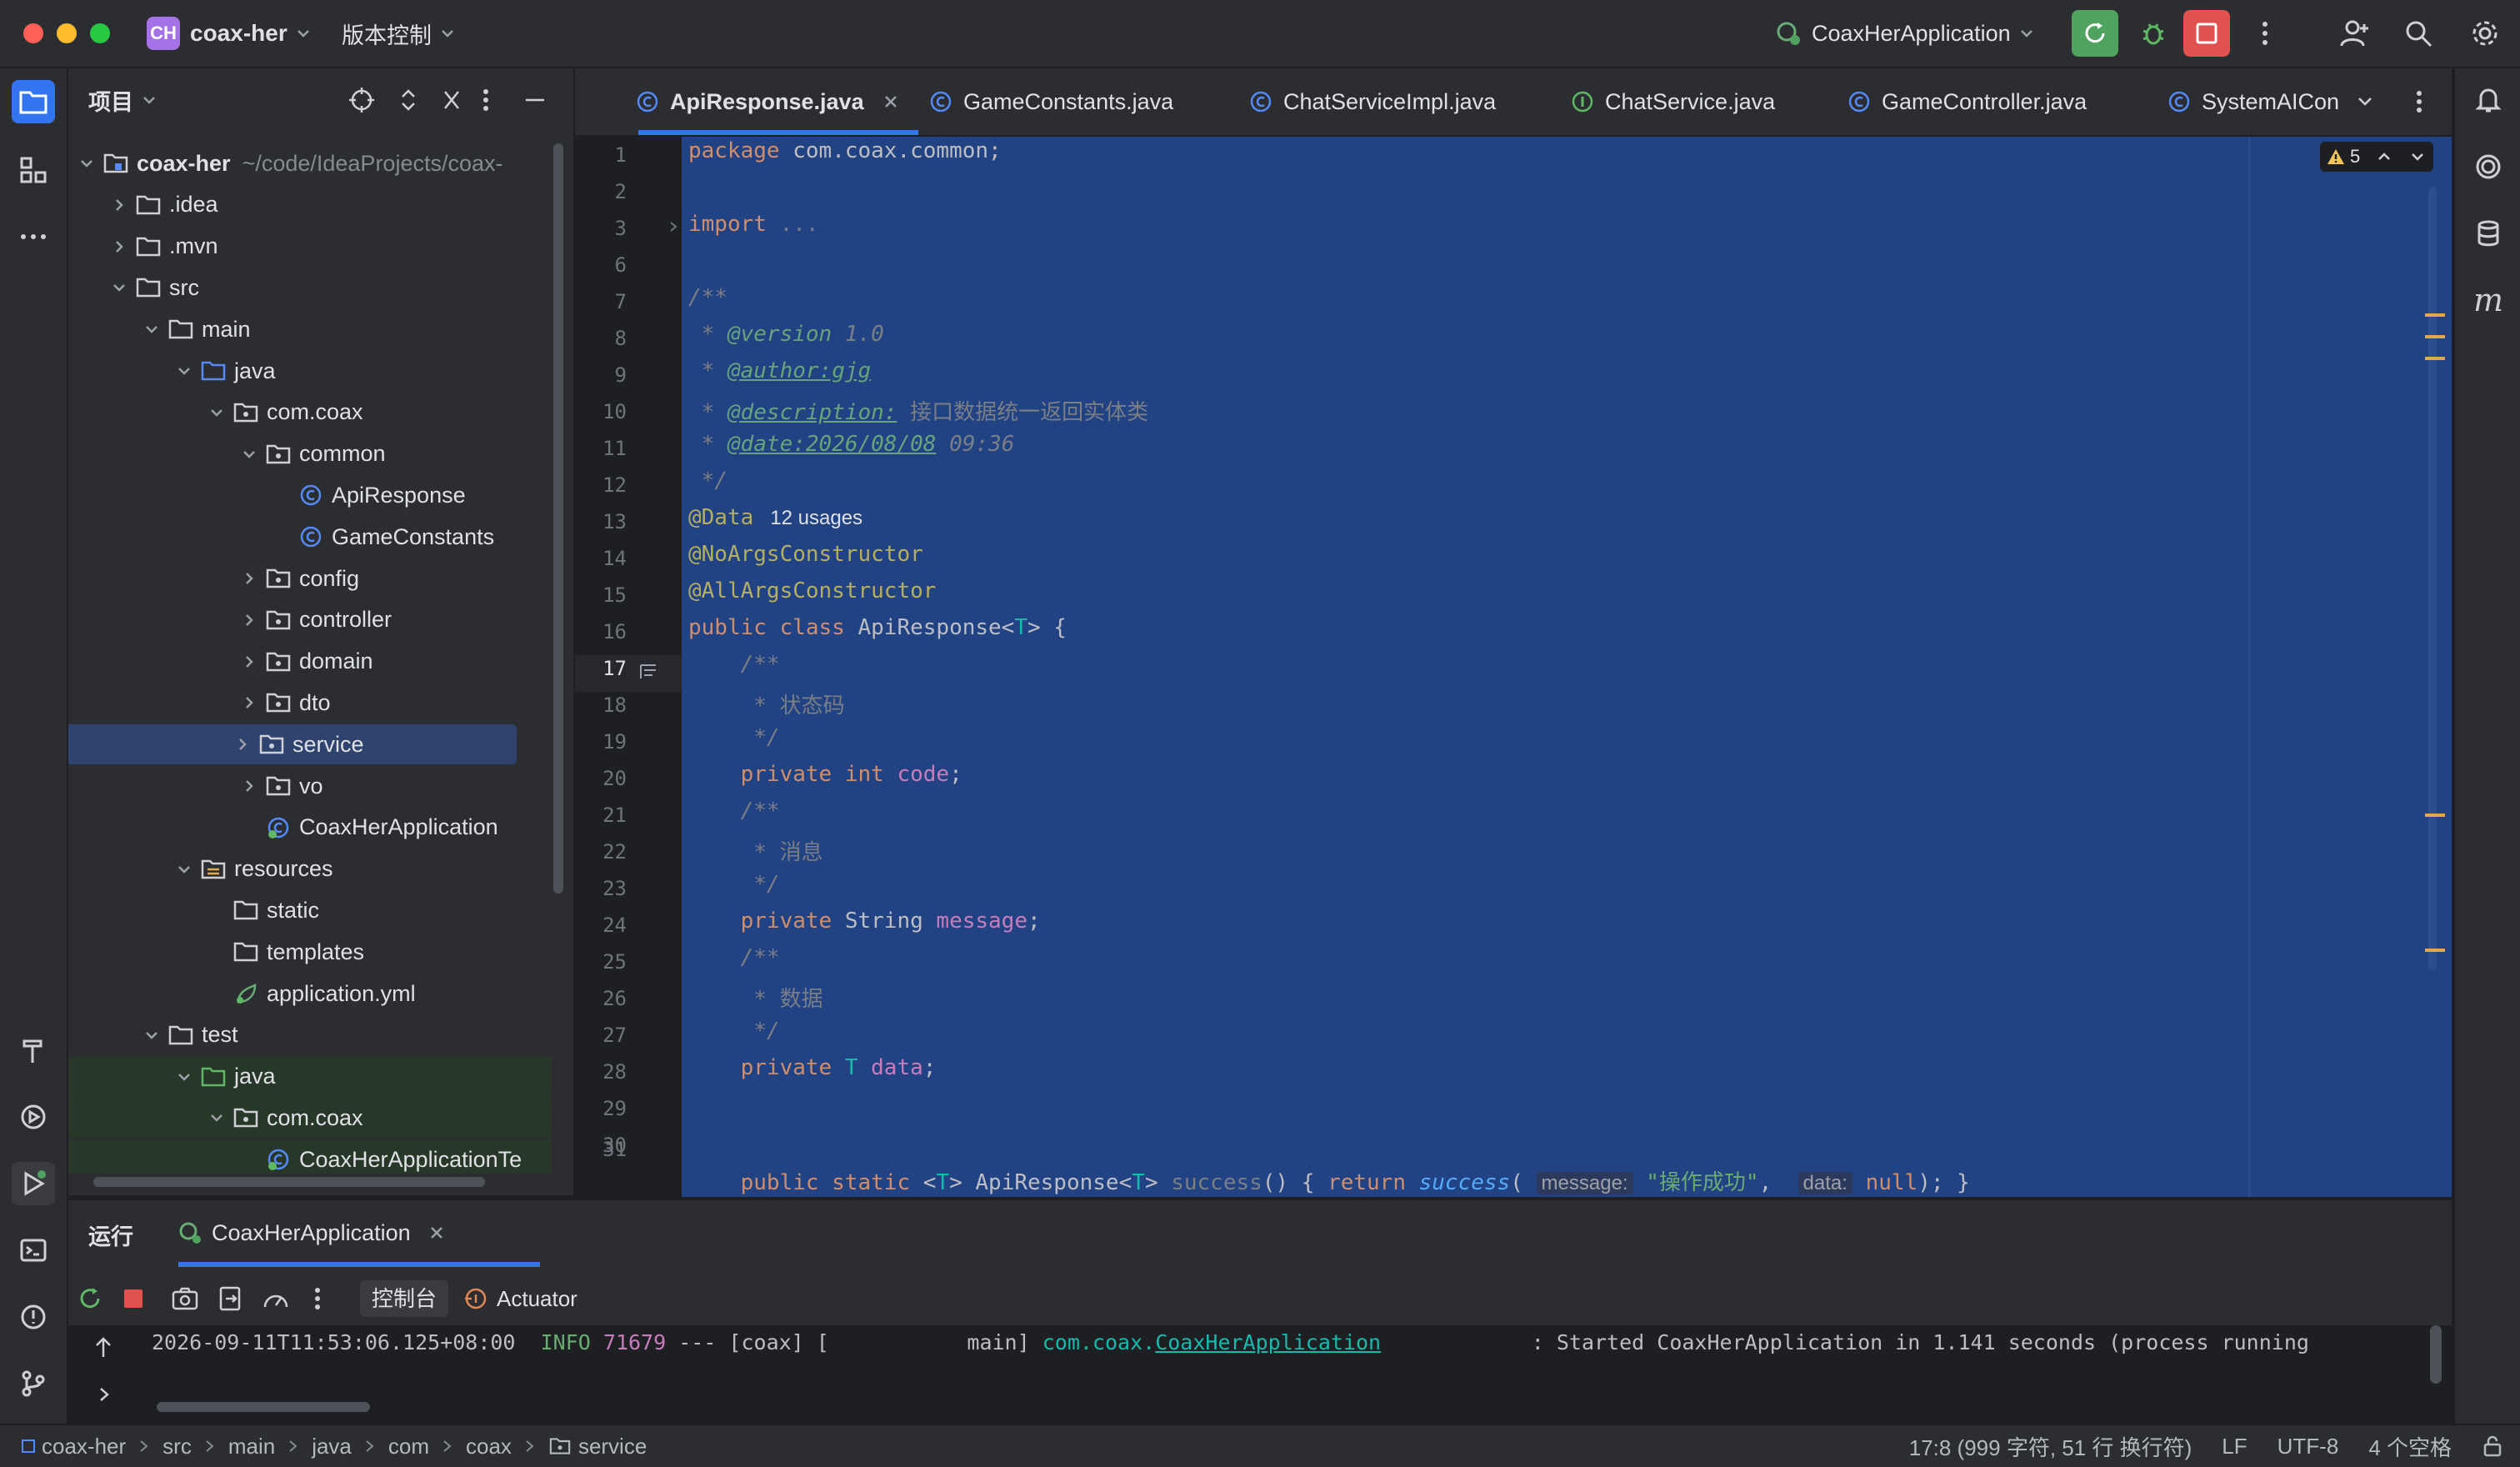  What do you see at coordinates (310, 869) in the screenshot?
I see `tree-item-resources: resources` at bounding box center [310, 869].